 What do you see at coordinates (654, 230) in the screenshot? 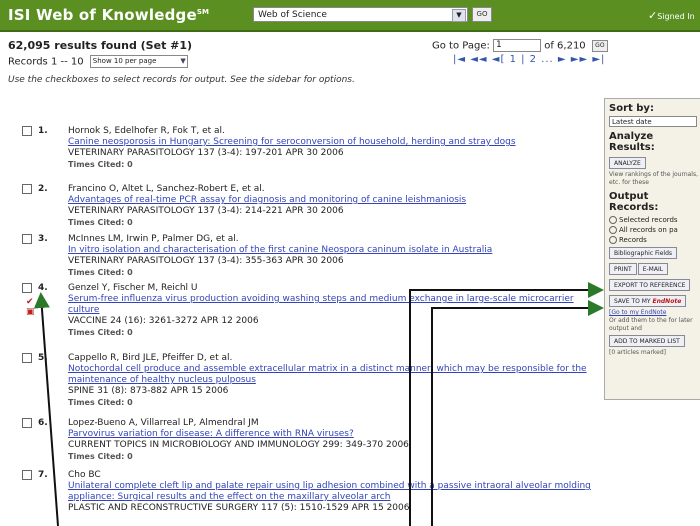
I see `radio-all: All records on pa` at bounding box center [654, 230].